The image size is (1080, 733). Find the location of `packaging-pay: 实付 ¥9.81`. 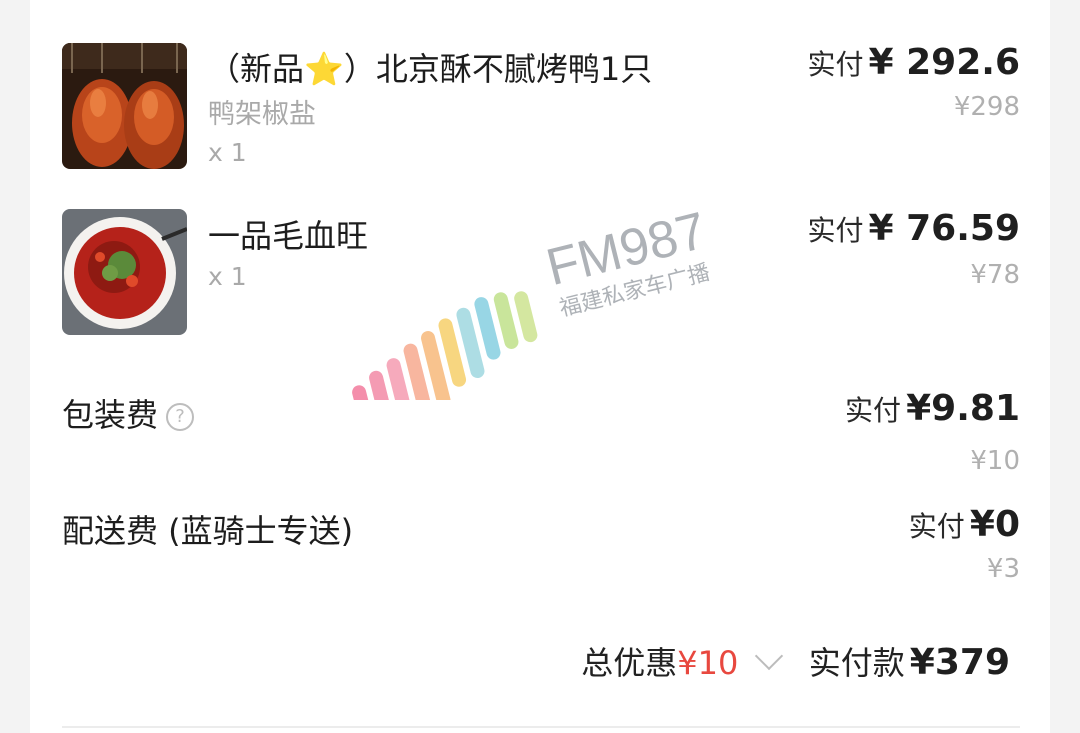

packaging-pay: 实付 ¥9.81 is located at coordinates (932, 408).